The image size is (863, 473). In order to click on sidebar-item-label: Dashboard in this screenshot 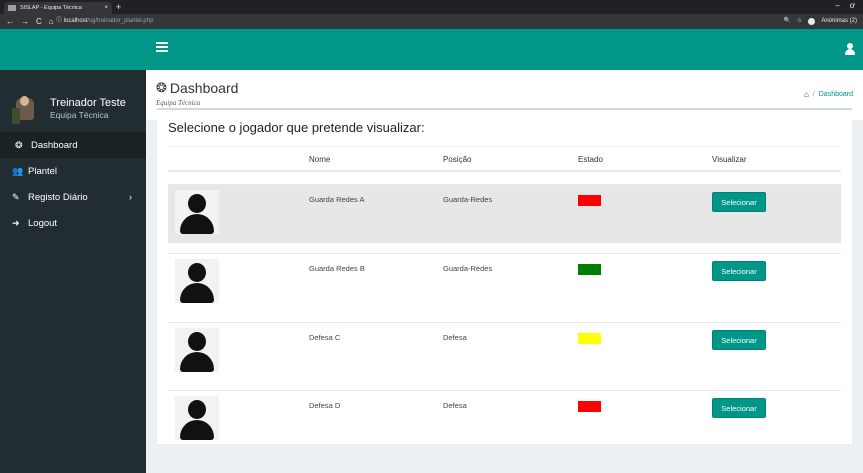, I will do `click(54, 145)`.